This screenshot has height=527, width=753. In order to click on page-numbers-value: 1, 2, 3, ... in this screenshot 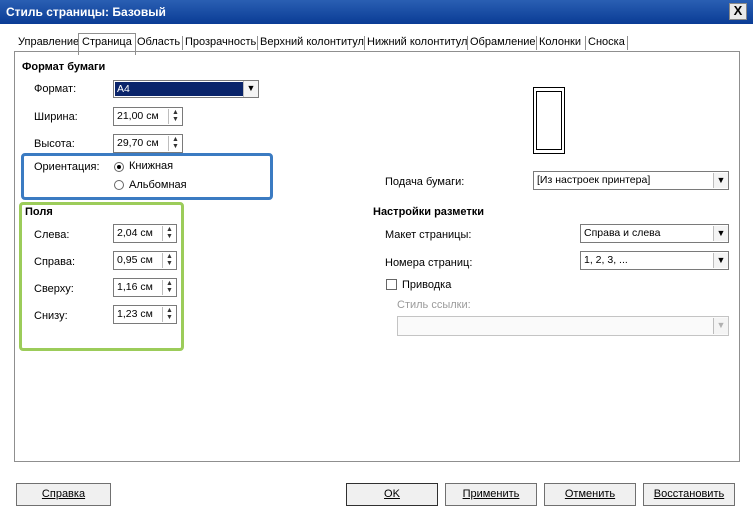, I will do `click(606, 260)`.